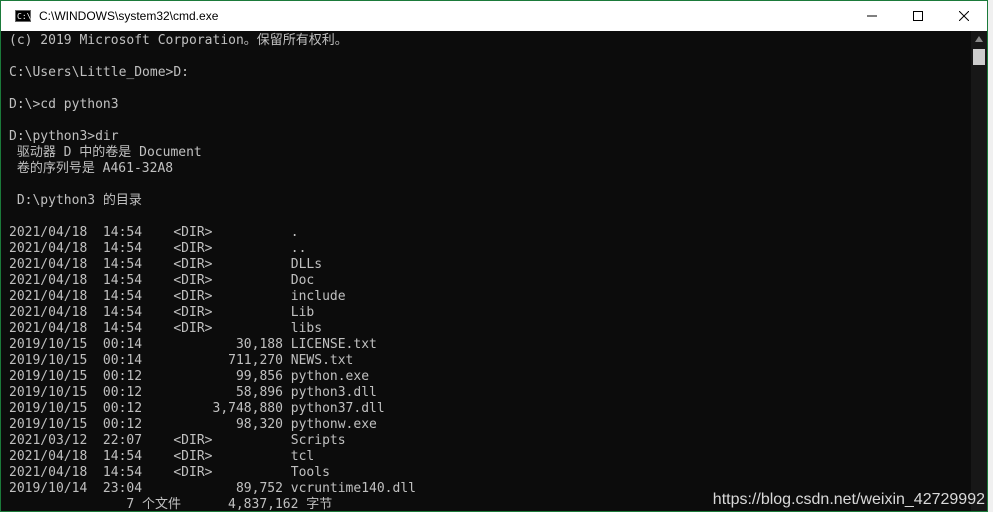  What do you see at coordinates (990, 259) in the screenshot?
I see `background-edge` at bounding box center [990, 259].